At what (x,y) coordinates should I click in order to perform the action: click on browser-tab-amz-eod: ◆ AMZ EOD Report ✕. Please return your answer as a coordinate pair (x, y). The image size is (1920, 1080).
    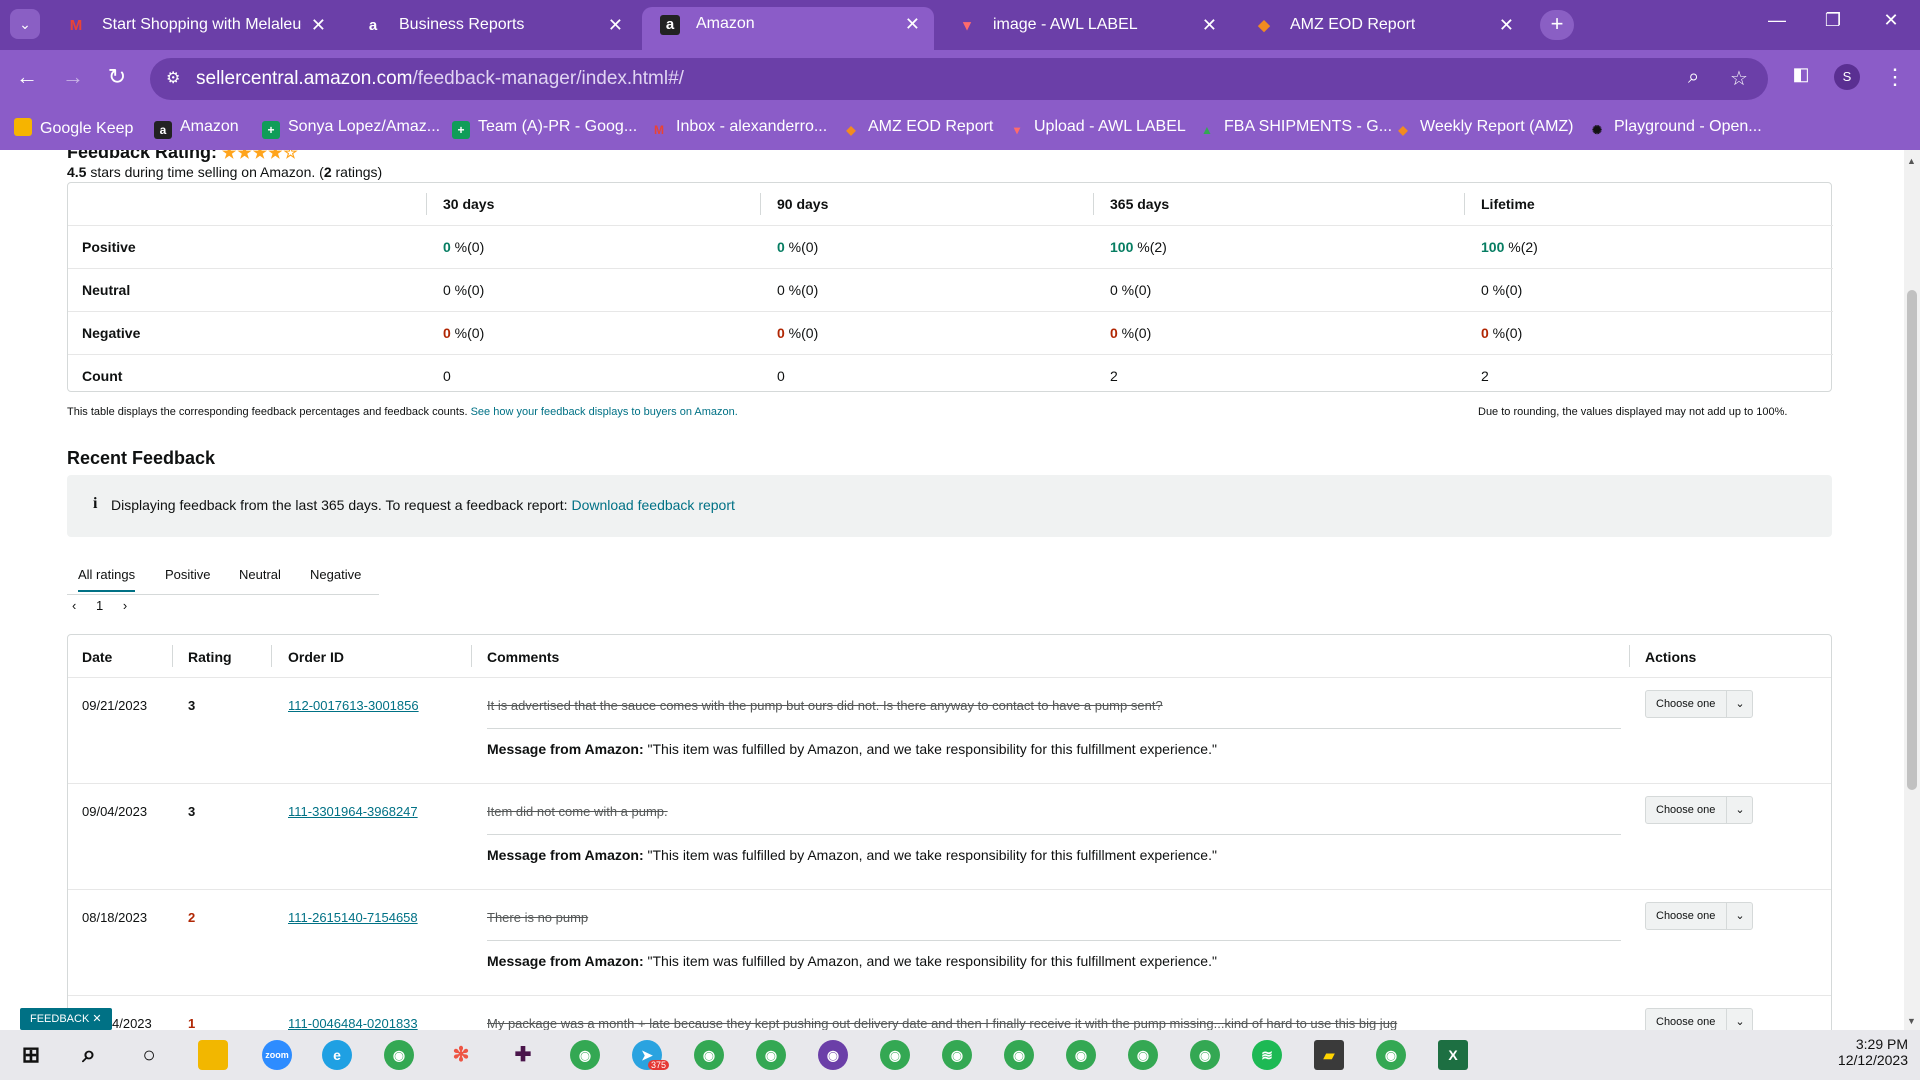
    Looking at the image, I should click on (1382, 29).